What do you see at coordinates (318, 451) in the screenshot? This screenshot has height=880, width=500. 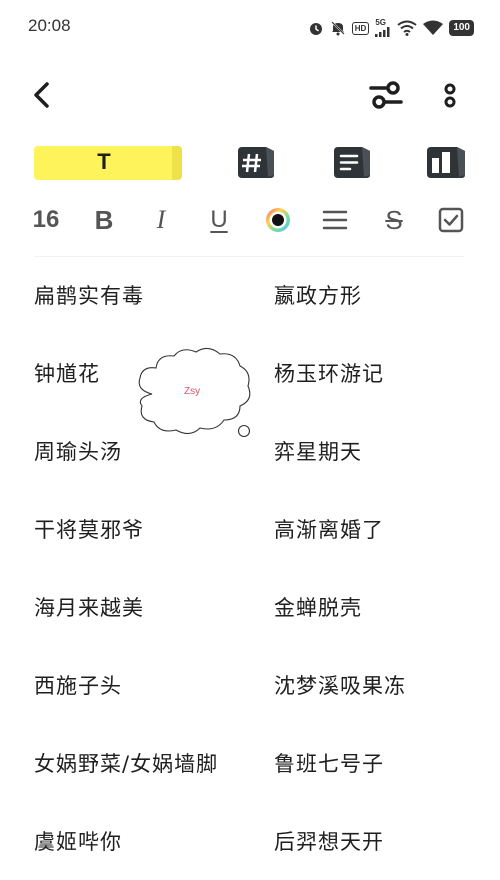 I see `list-item: 弈星期天` at bounding box center [318, 451].